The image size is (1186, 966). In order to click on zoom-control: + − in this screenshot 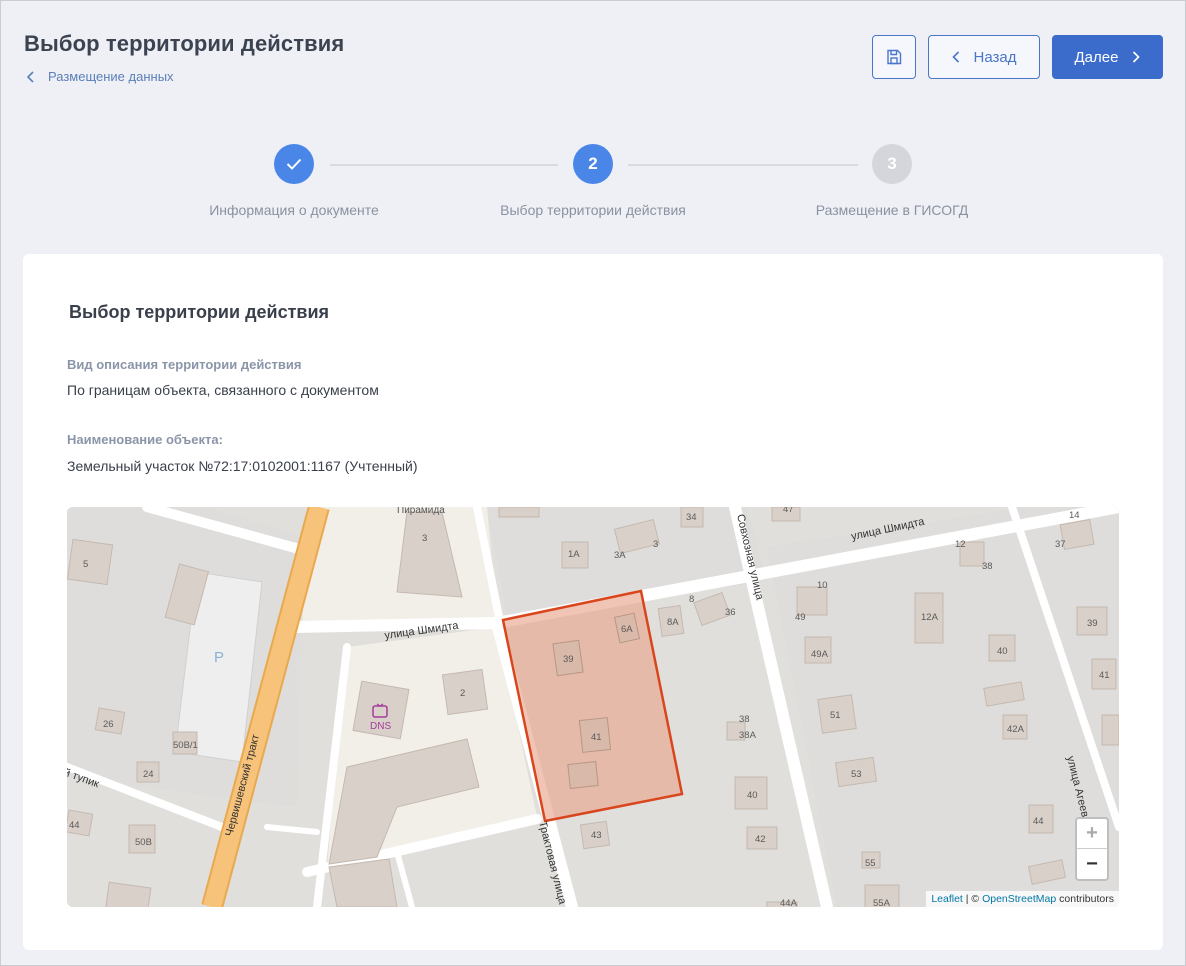, I will do `click(1092, 849)`.